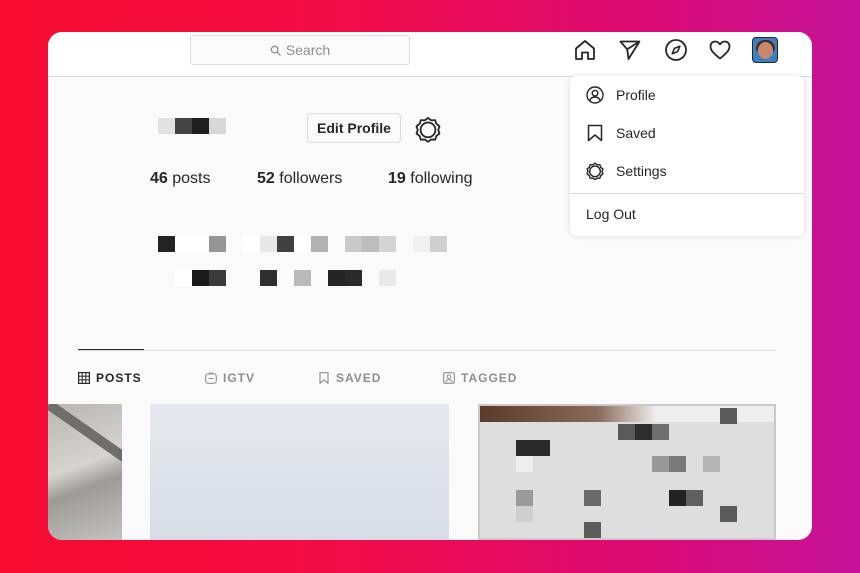  What do you see at coordinates (277, 278) in the screenshot?
I see `bio-blurred-line2` at bounding box center [277, 278].